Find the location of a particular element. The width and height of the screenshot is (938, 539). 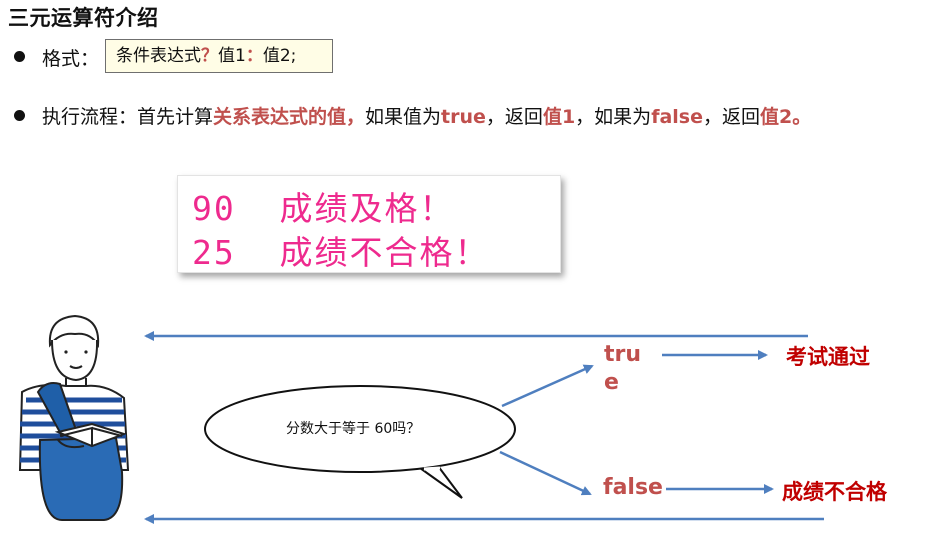

false-label: false is located at coordinates (633, 487).